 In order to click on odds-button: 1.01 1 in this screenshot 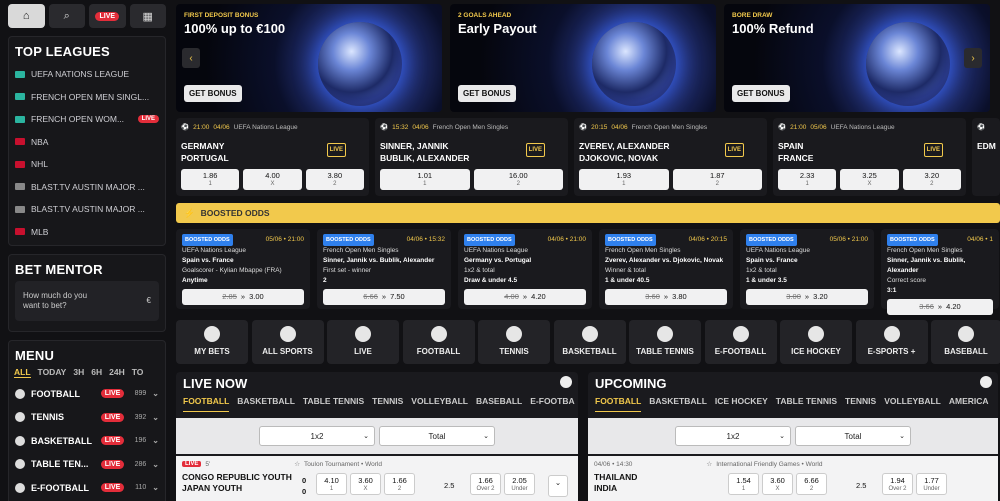, I will do `click(425, 179)`.